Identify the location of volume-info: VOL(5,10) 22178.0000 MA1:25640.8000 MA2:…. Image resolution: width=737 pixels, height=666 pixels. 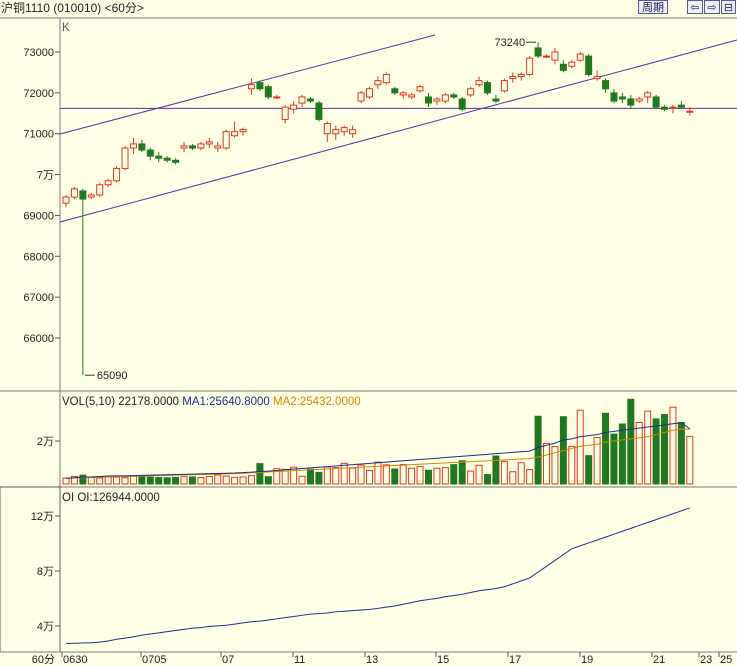
(211, 402).